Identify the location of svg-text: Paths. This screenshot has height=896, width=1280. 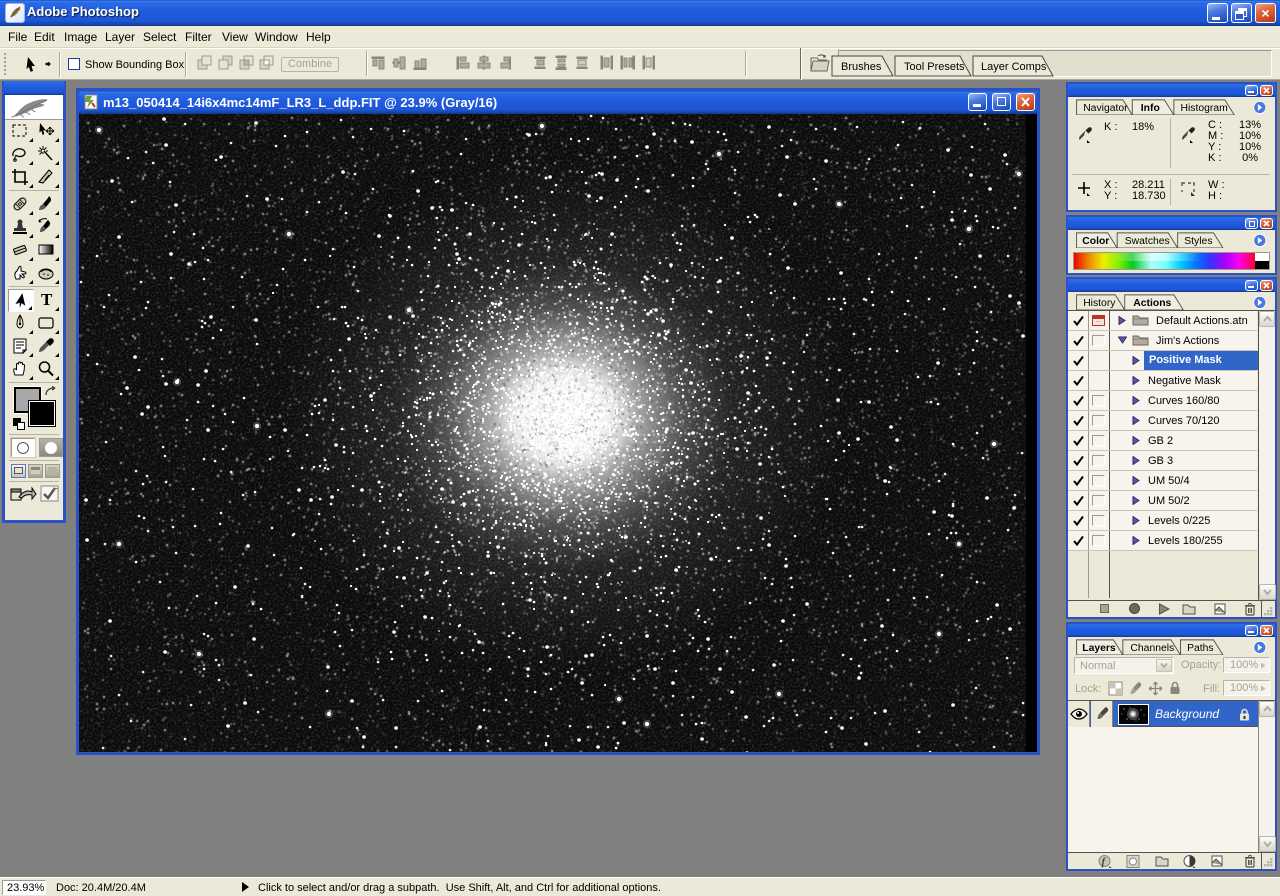
(1200, 648).